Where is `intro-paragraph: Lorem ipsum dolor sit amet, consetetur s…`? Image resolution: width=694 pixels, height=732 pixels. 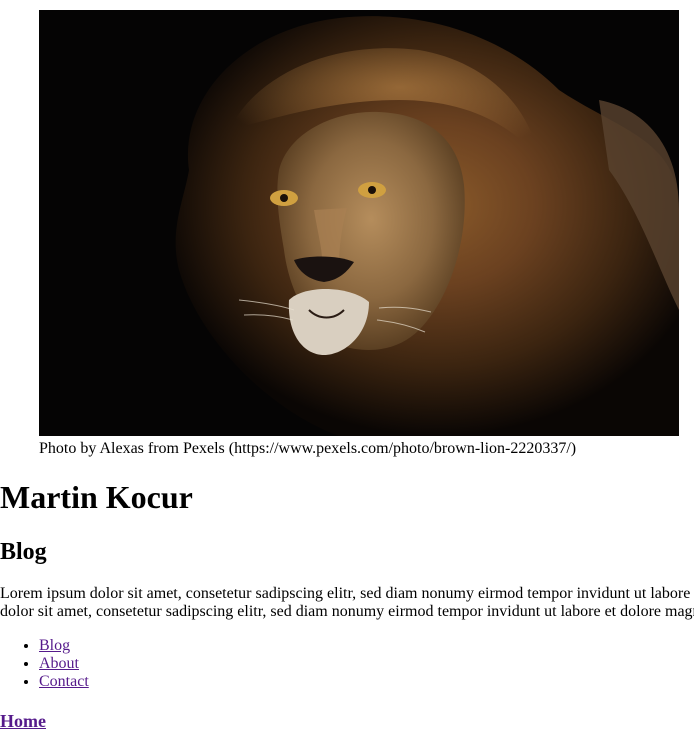 intro-paragraph: Lorem ipsum dolor sit amet, consetetur s… is located at coordinates (347, 603).